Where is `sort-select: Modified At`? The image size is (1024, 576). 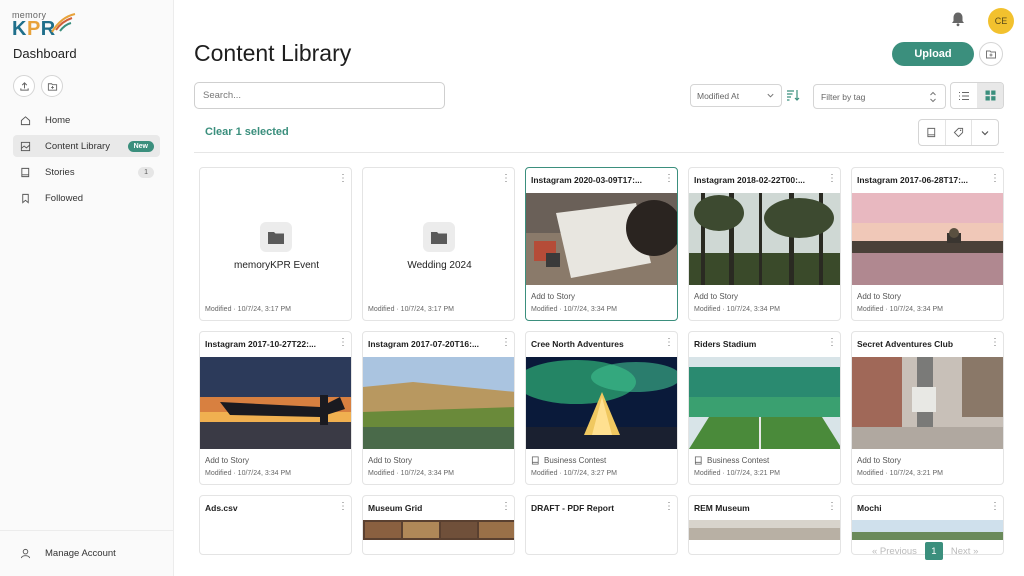
sort-select: Modified At is located at coordinates (736, 95).